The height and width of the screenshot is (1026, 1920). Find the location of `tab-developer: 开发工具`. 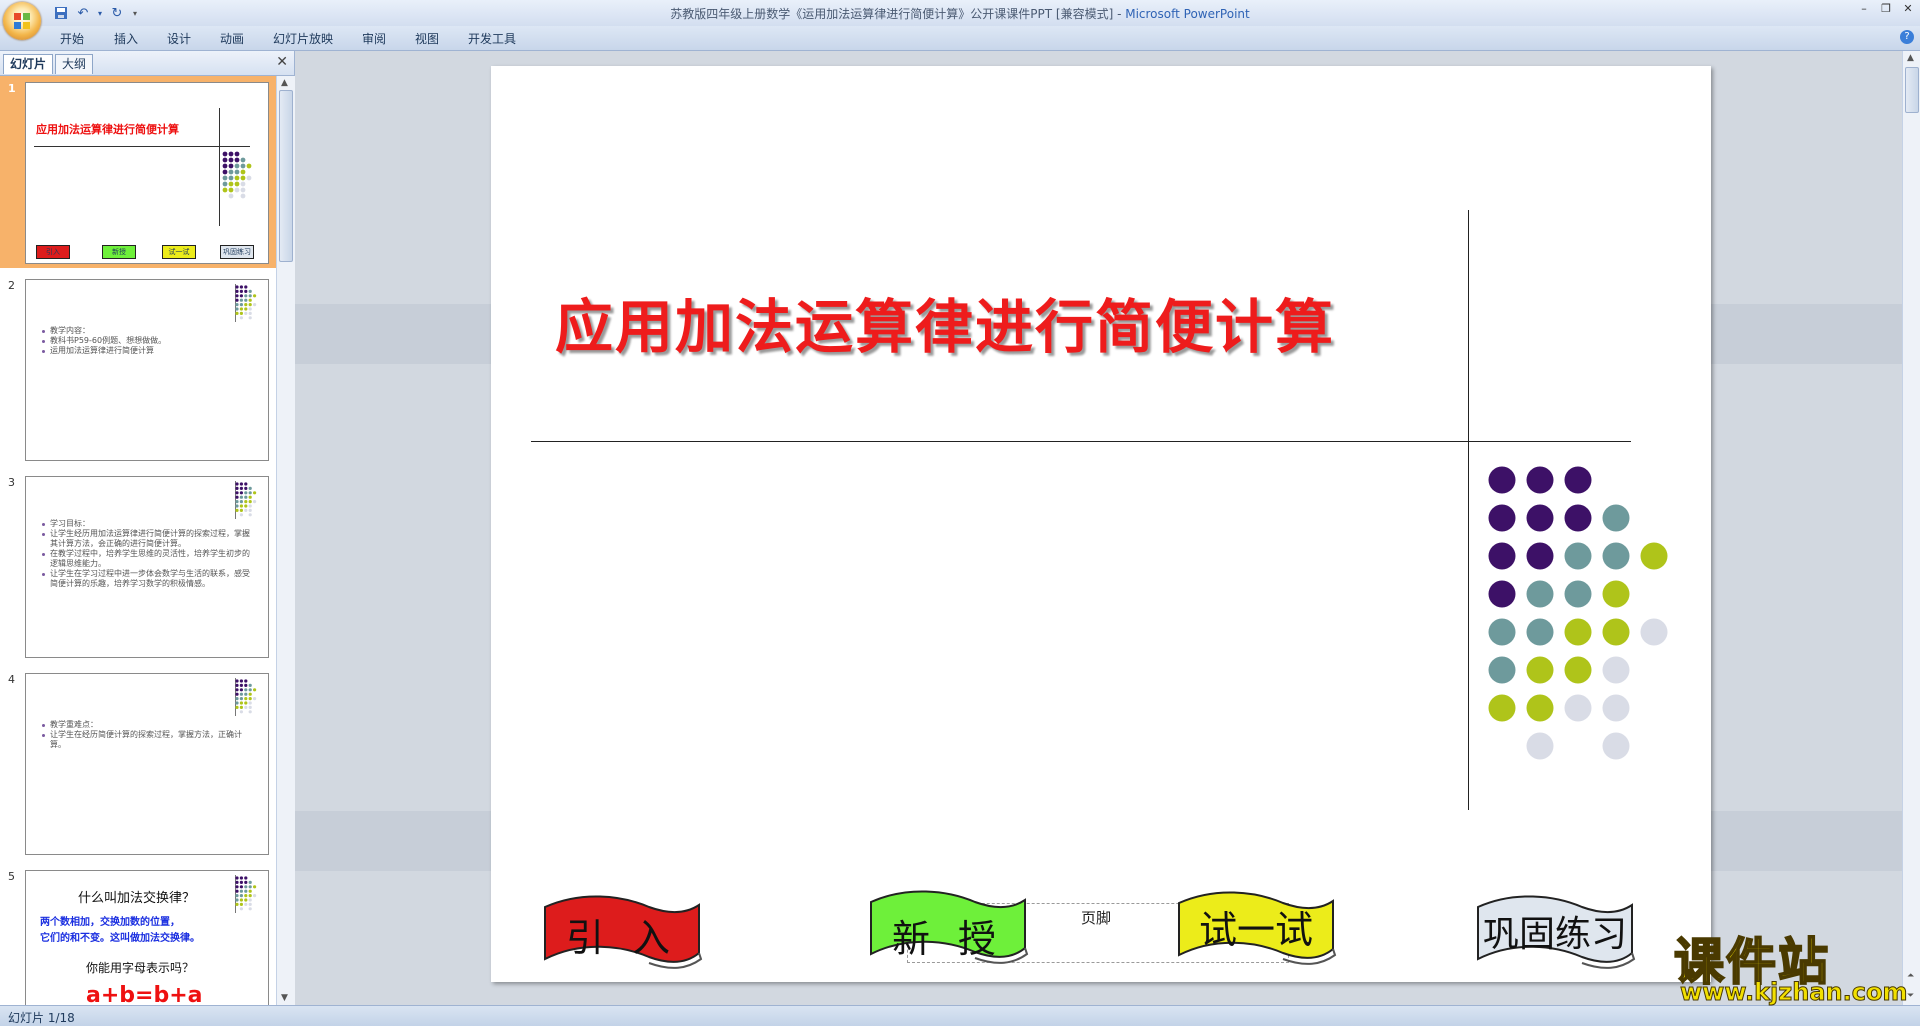

tab-developer: 开发工具 is located at coordinates (492, 38).